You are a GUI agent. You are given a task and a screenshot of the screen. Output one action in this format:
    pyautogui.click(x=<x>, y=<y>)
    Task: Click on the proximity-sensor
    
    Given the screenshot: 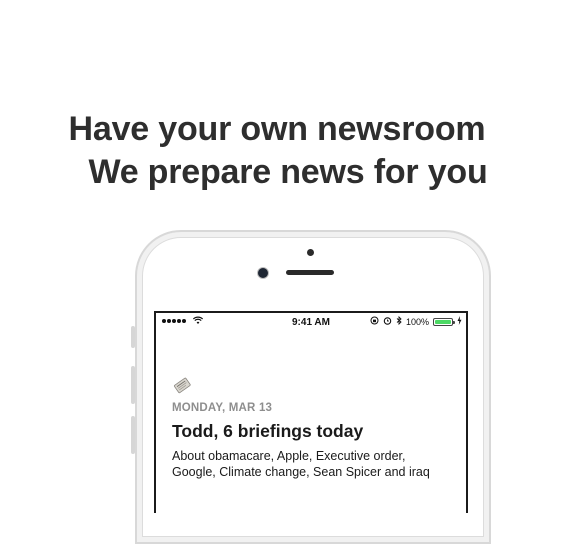 What is the action you would take?
    pyautogui.click(x=310, y=252)
    